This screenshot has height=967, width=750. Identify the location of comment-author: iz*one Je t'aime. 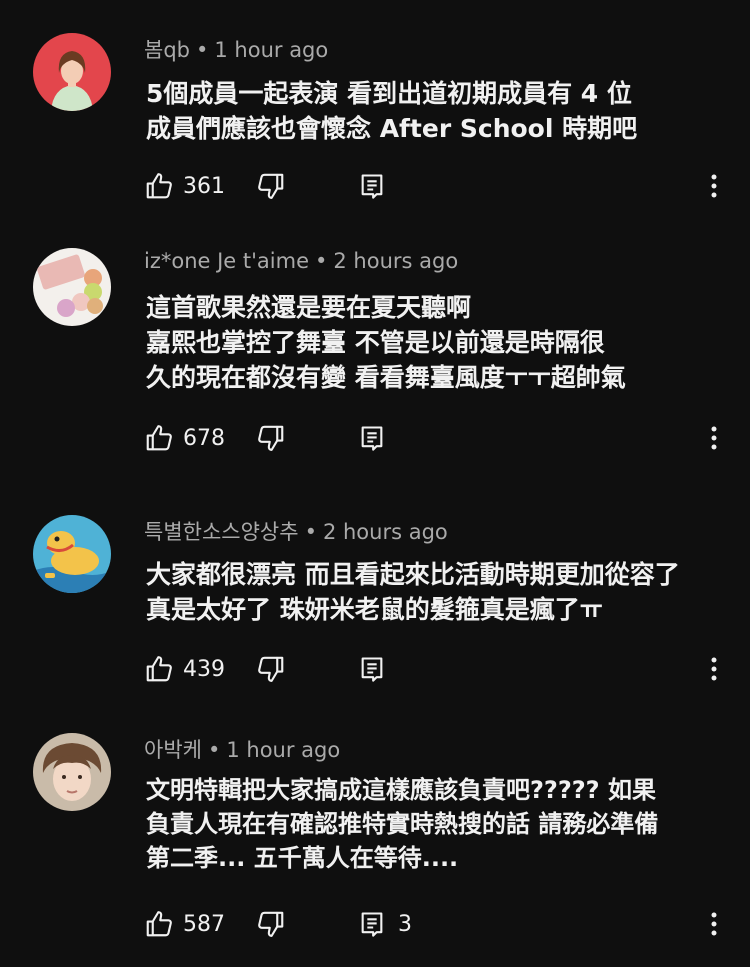
(226, 261).